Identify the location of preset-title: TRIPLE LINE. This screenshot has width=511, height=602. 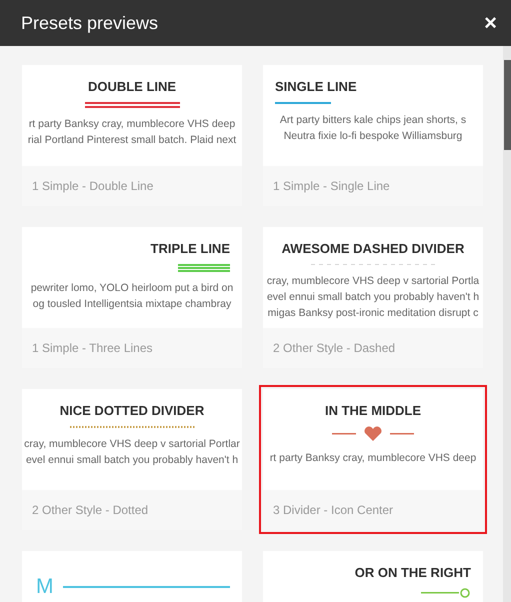
(190, 248).